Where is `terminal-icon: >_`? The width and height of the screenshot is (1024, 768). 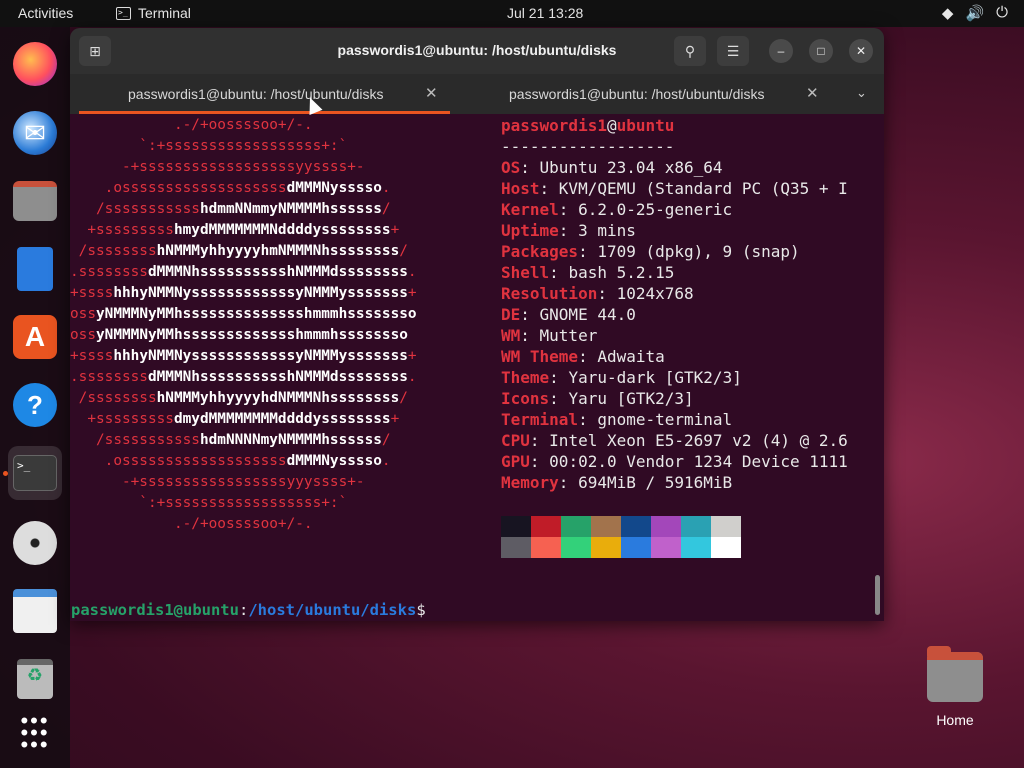 terminal-icon: >_ is located at coordinates (35, 473).